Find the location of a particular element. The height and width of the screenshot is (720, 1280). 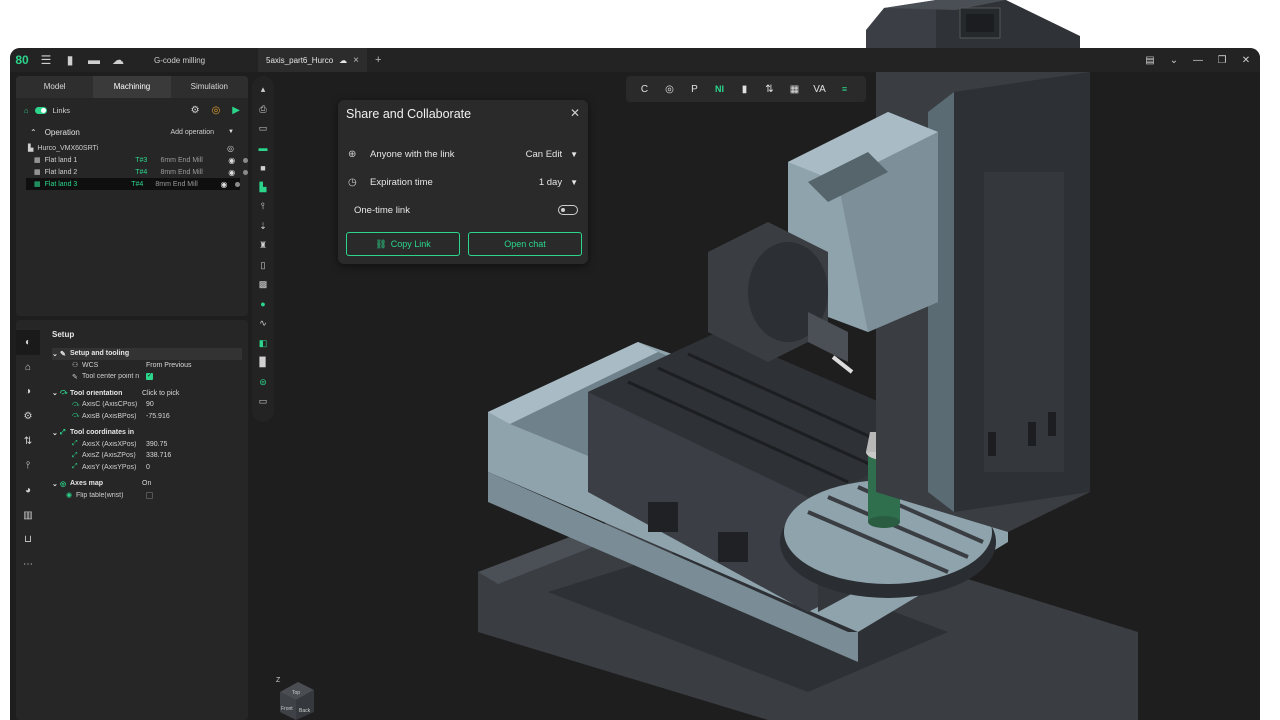

toolbar-stock-icon: ▮ is located at coordinates (744, 89).